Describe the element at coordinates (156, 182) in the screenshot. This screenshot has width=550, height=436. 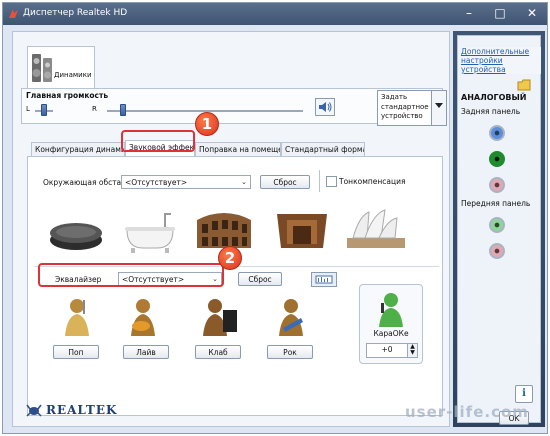
I see `environment-value: <Отсутствует>` at that location.